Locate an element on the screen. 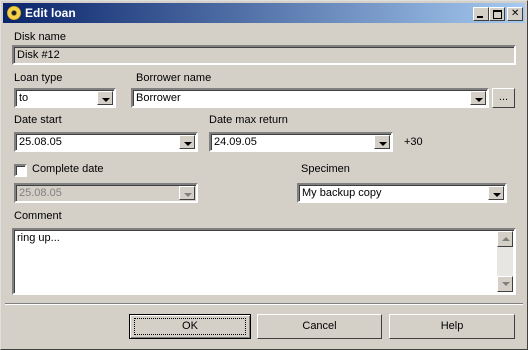  window-title: Edit loan is located at coordinates (50, 13).